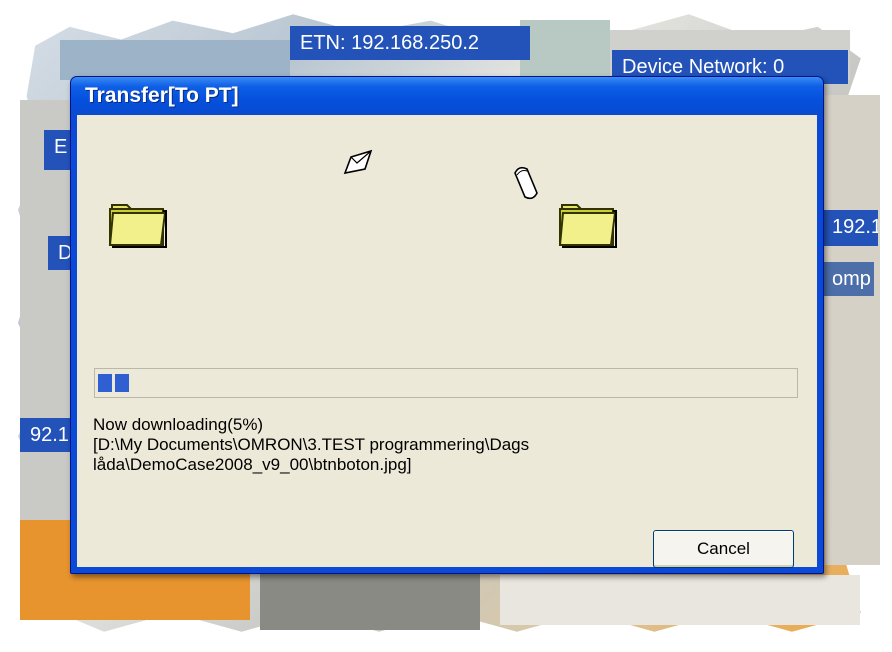 Image resolution: width=892 pixels, height=652 pixels. What do you see at coordinates (447, 96) in the screenshot?
I see `title-bar: Transfer[To PT]` at bounding box center [447, 96].